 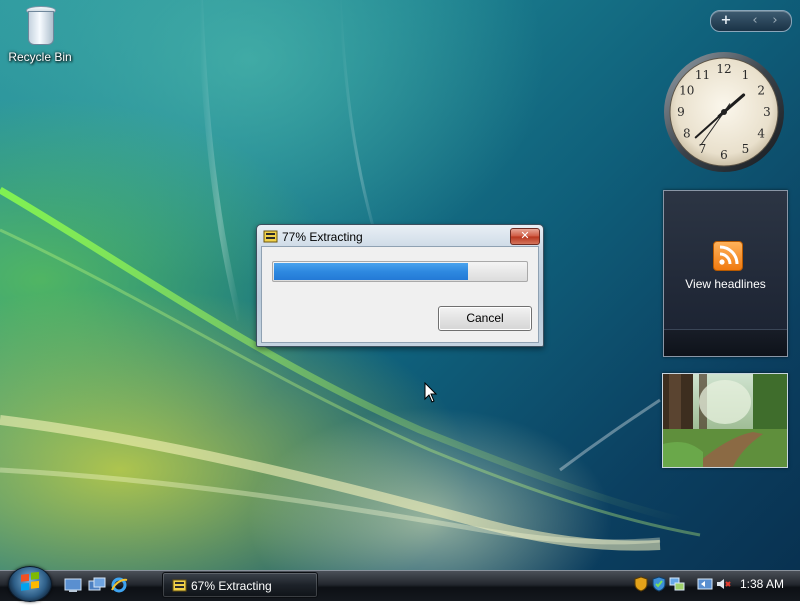 What do you see at coordinates (231, 586) in the screenshot?
I see `taskbar-app-label: 67% Extracting` at bounding box center [231, 586].